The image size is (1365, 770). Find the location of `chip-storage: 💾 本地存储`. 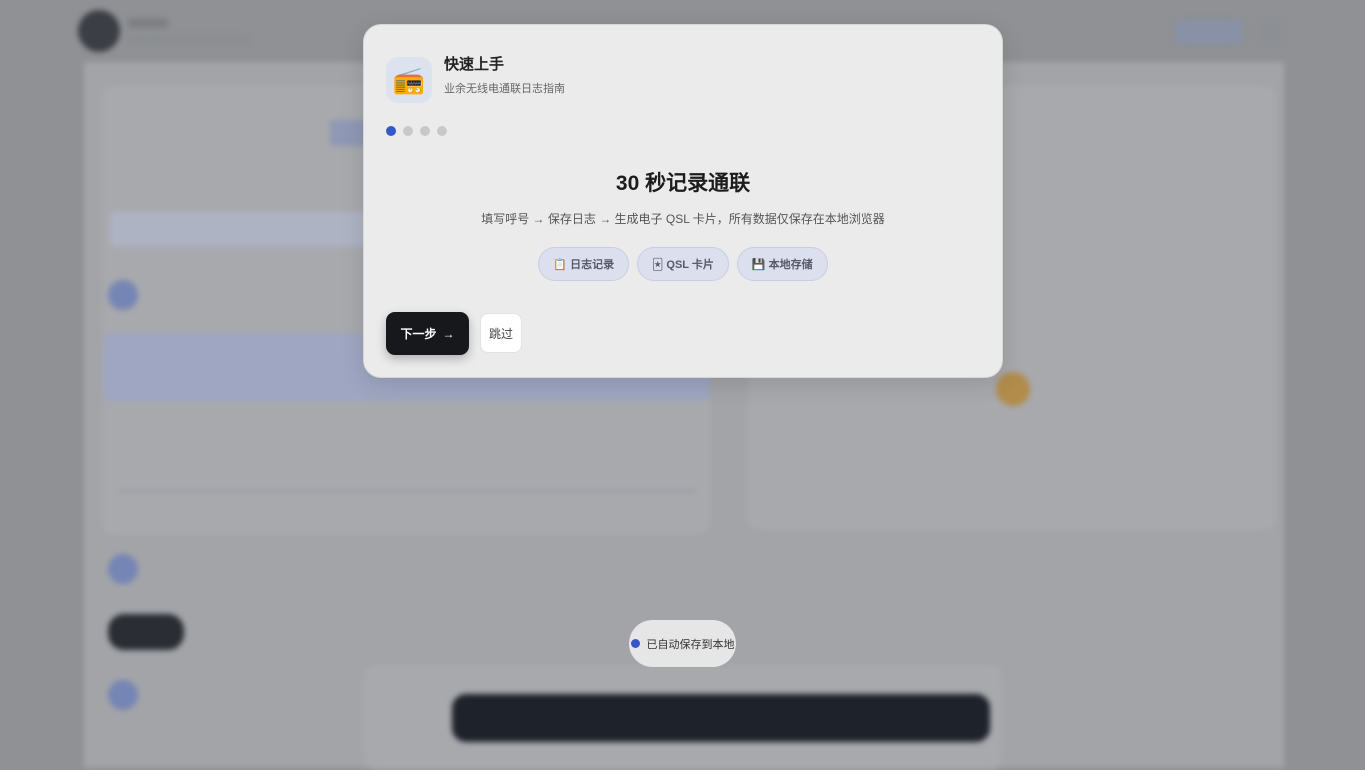

chip-storage: 💾 本地存储 is located at coordinates (782, 264).